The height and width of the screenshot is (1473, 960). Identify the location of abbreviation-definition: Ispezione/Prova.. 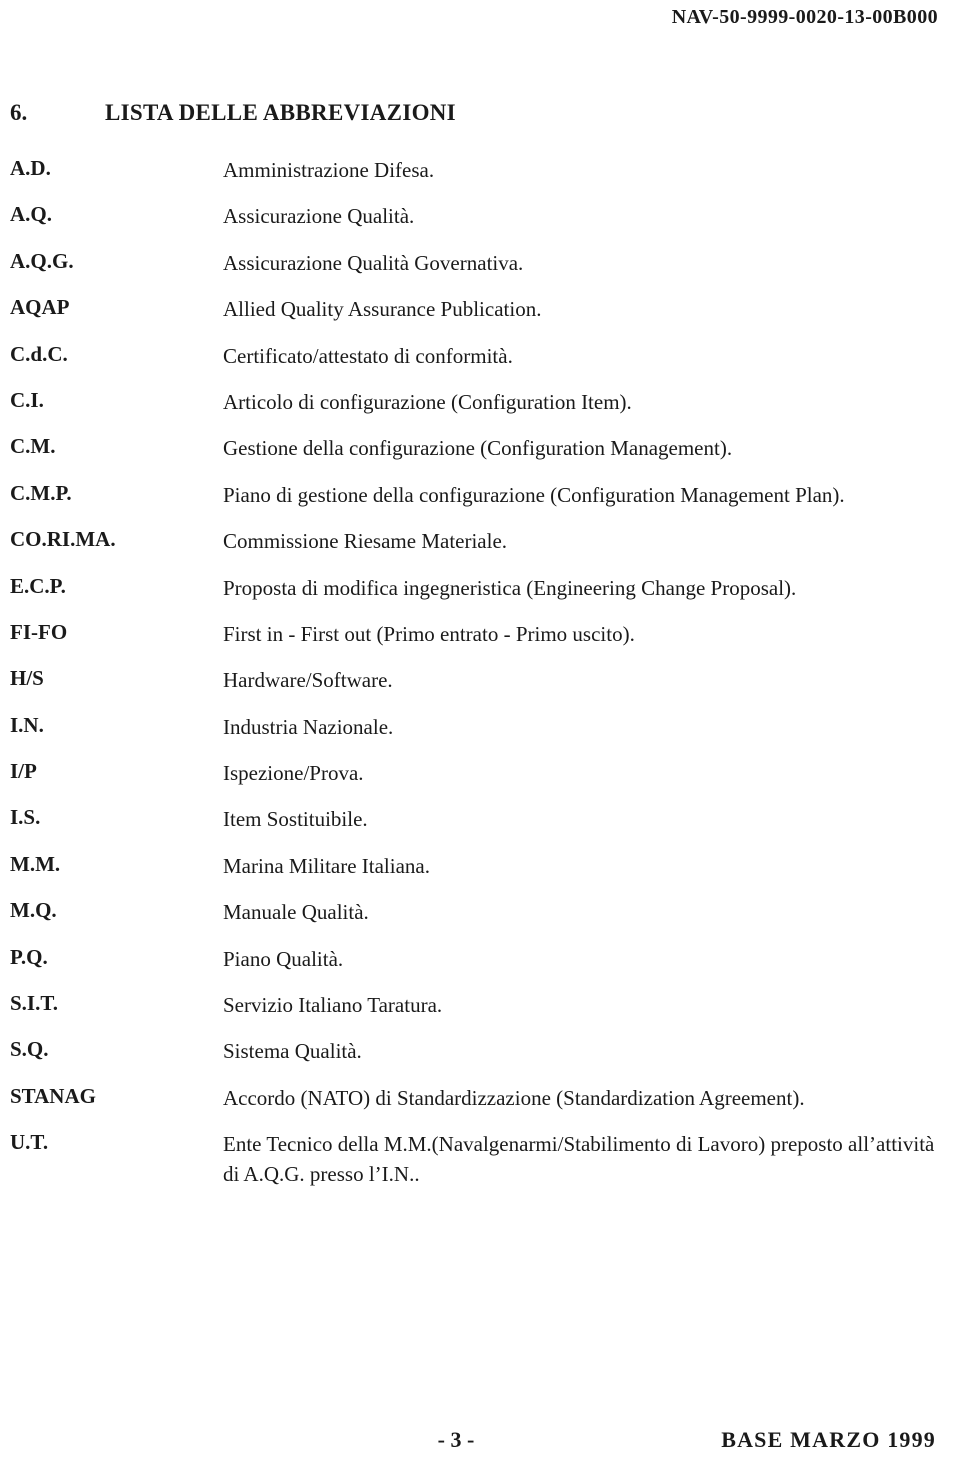
(293, 773).